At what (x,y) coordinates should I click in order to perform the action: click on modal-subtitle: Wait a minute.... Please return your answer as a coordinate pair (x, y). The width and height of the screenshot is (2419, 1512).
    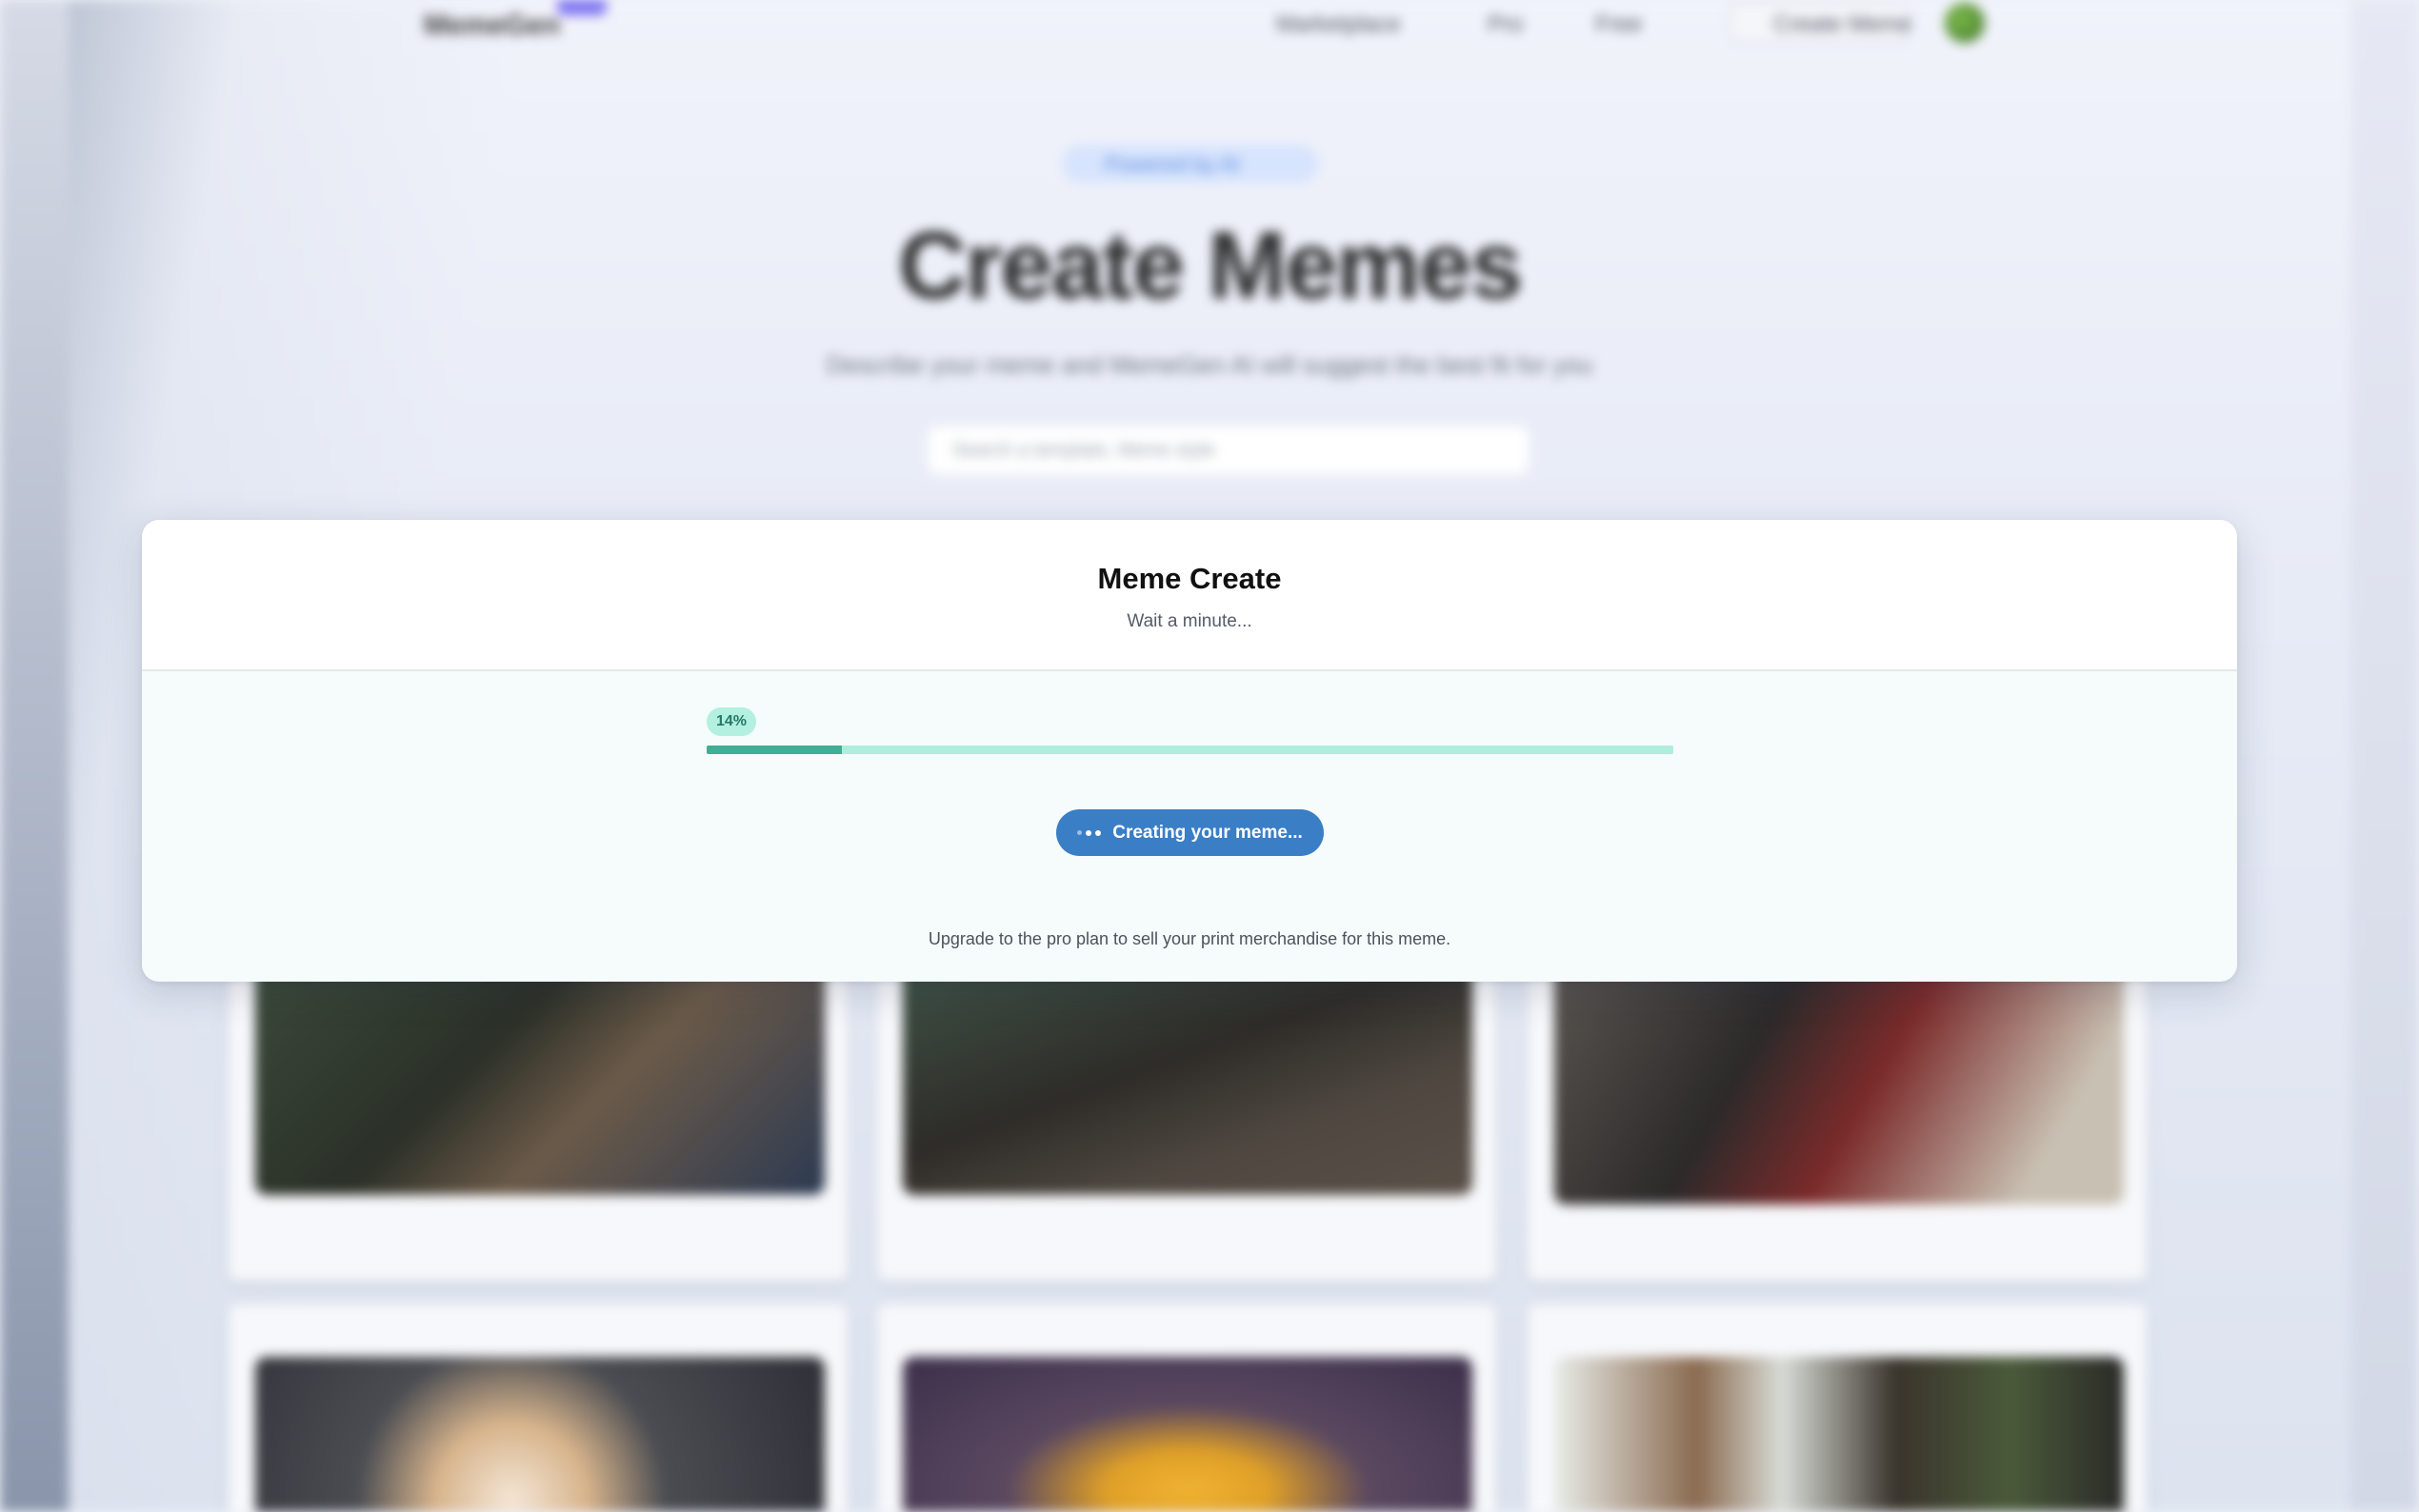
    Looking at the image, I should click on (1189, 621).